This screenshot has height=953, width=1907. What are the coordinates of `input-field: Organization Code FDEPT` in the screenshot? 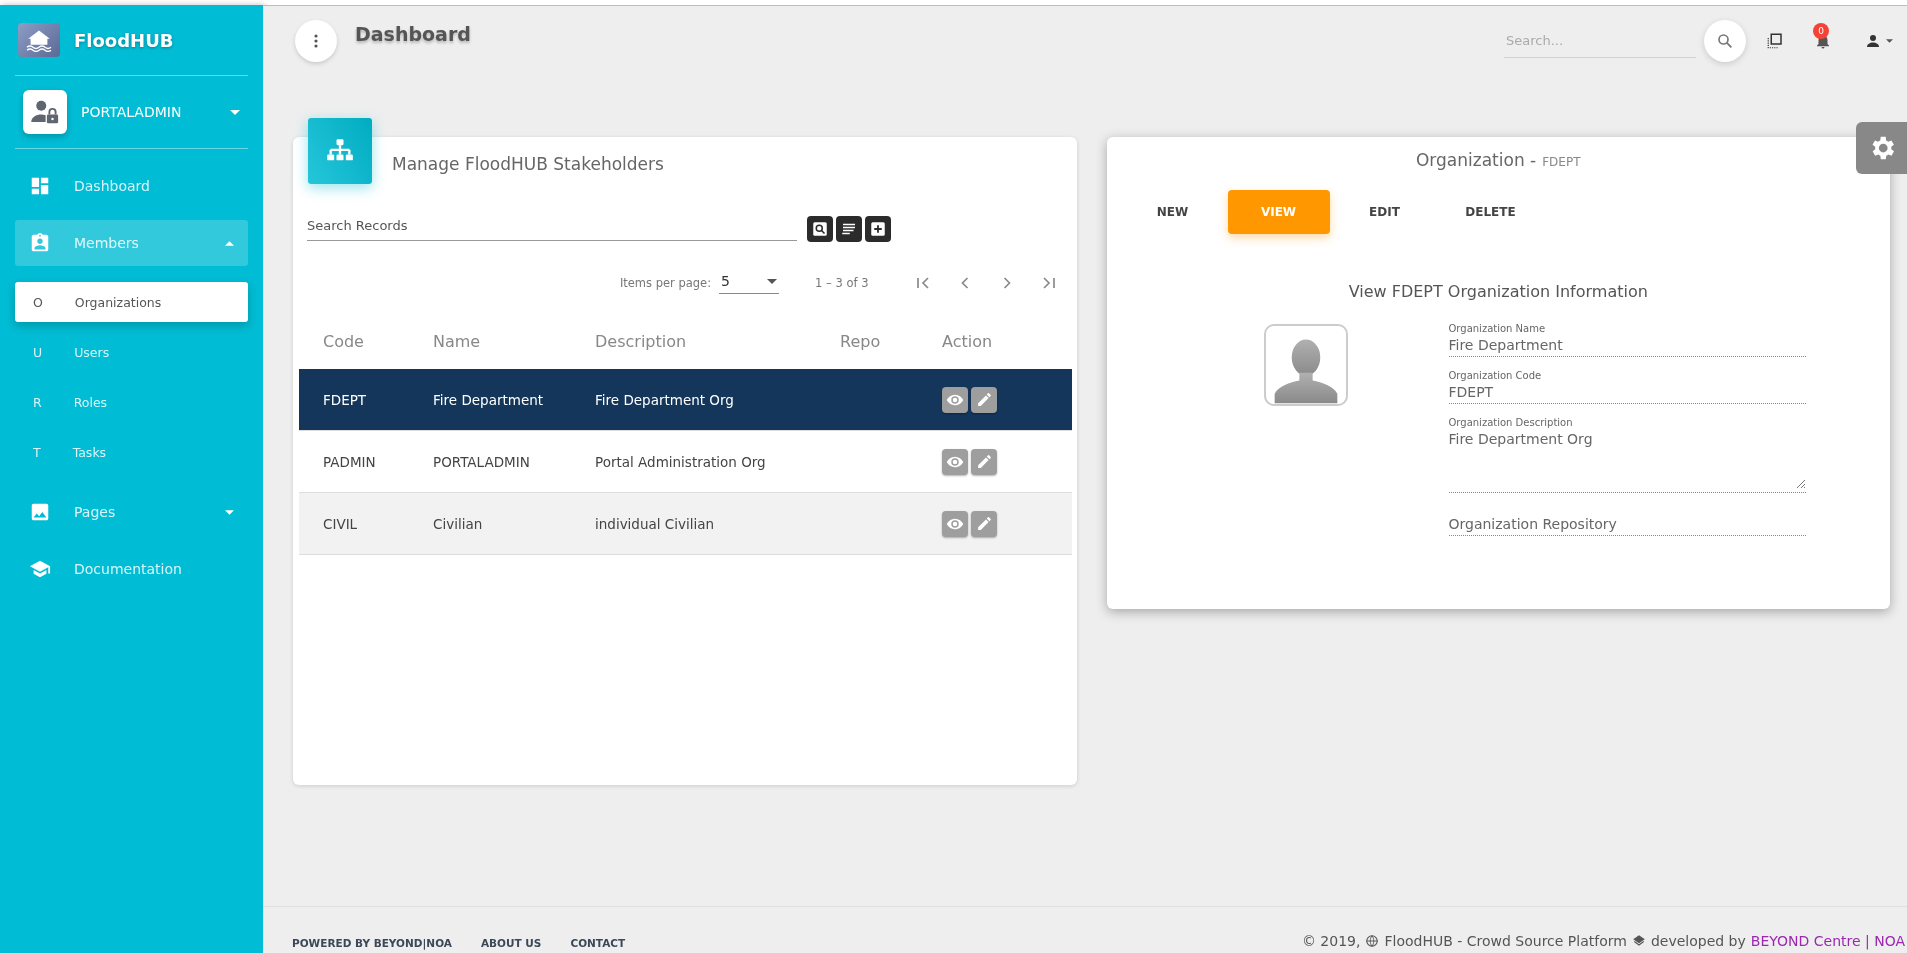 It's located at (1627, 386).